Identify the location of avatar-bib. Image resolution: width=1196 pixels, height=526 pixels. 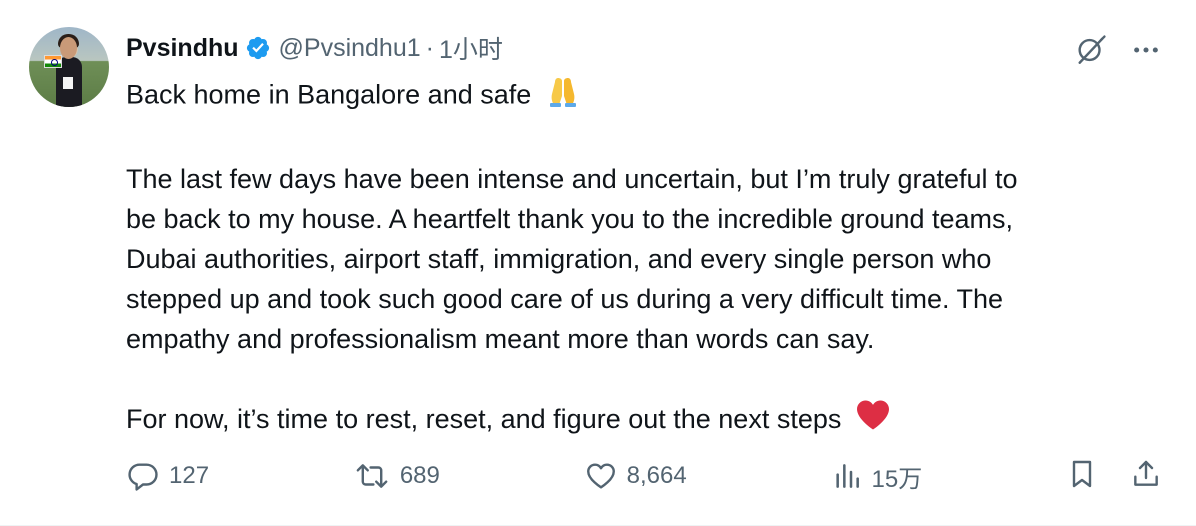
(68, 83).